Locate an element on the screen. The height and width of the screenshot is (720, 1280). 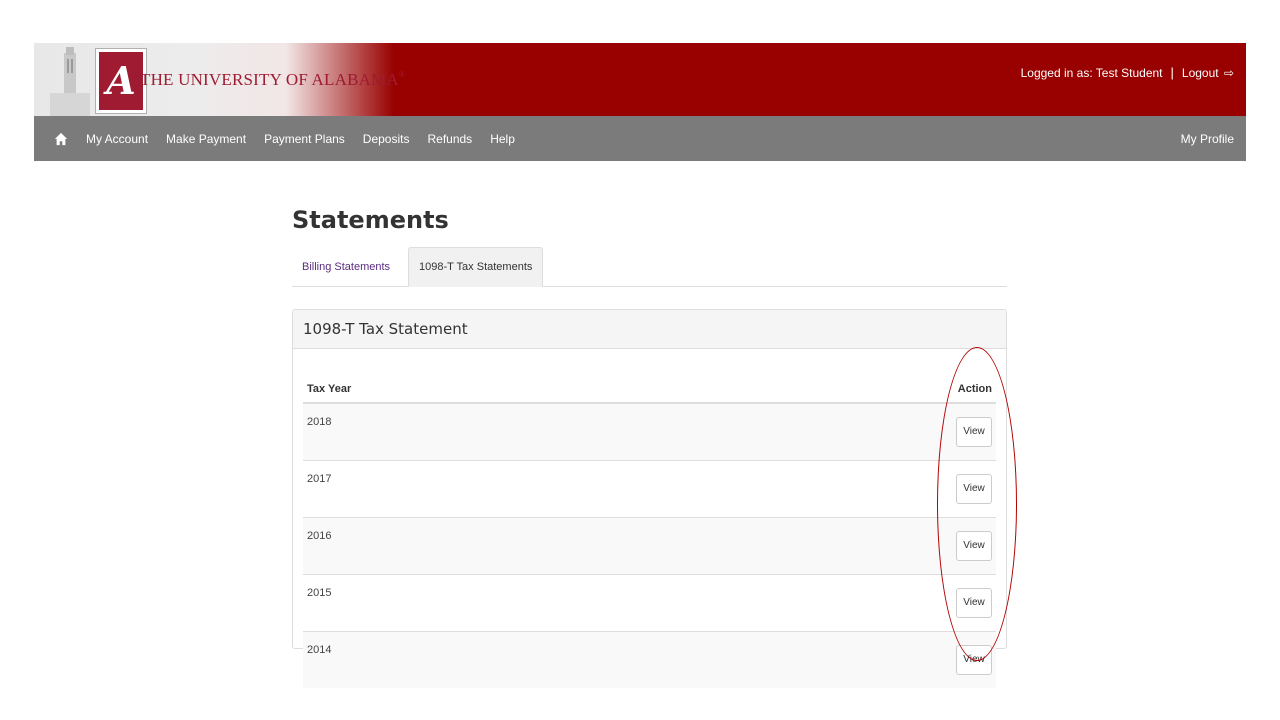
nav-my-profile: My Profile is located at coordinates (1207, 139).